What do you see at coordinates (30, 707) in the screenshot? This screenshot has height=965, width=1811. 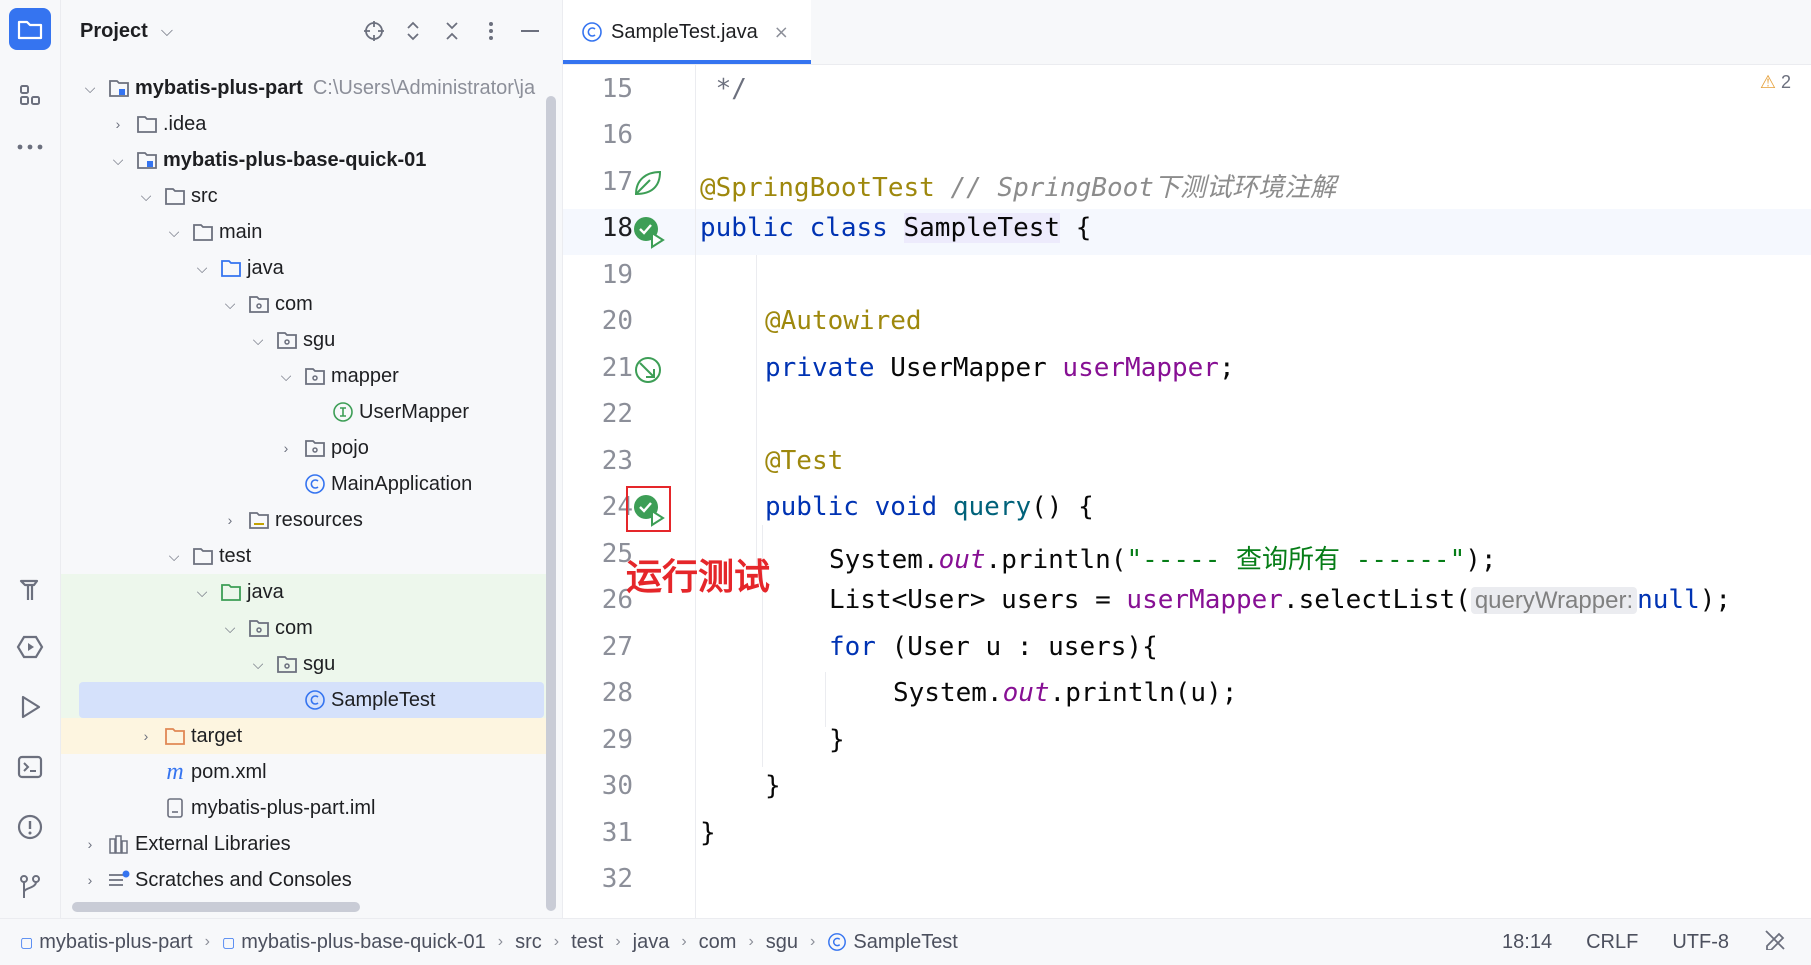 I see `run-icon` at bounding box center [30, 707].